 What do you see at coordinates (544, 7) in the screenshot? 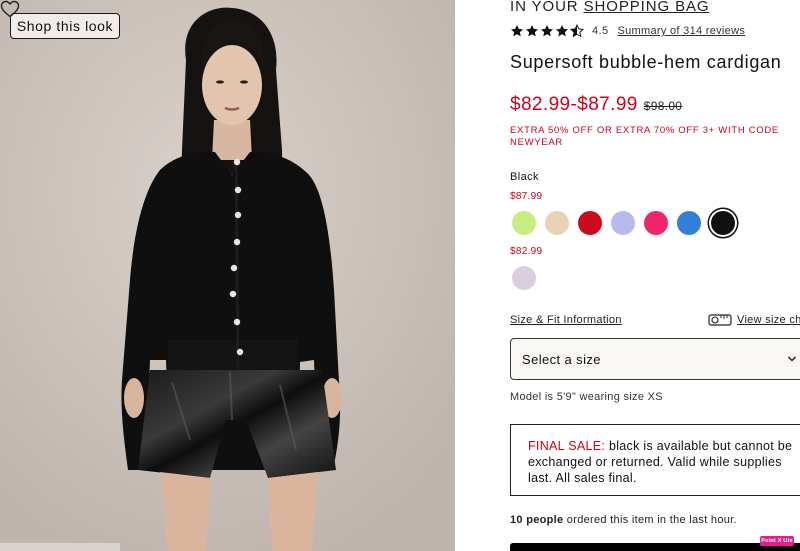
I see `bag-prefix: IN YOUR` at bounding box center [544, 7].